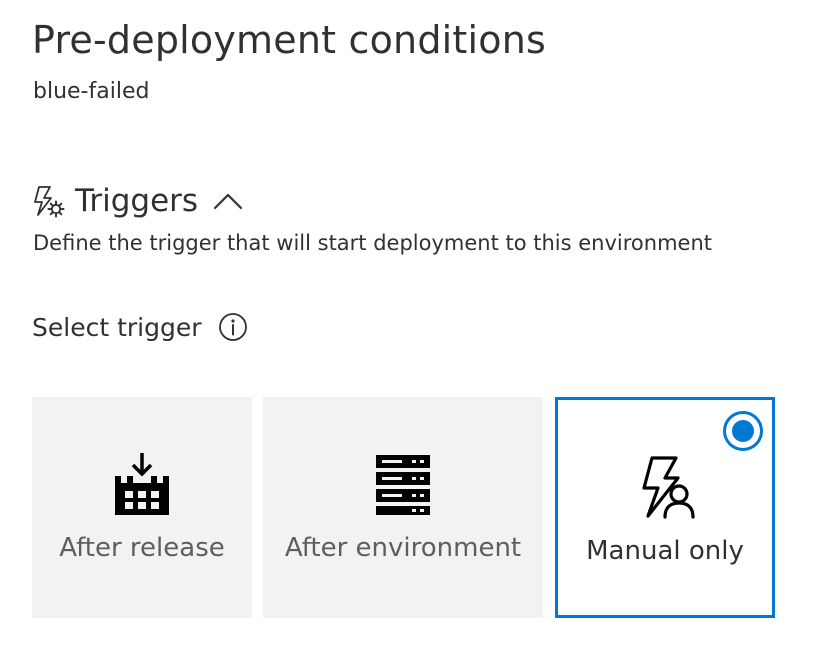 This screenshot has width=831, height=660. Describe the element at coordinates (117, 327) in the screenshot. I see `select-trigger-label: Select trigger` at that location.